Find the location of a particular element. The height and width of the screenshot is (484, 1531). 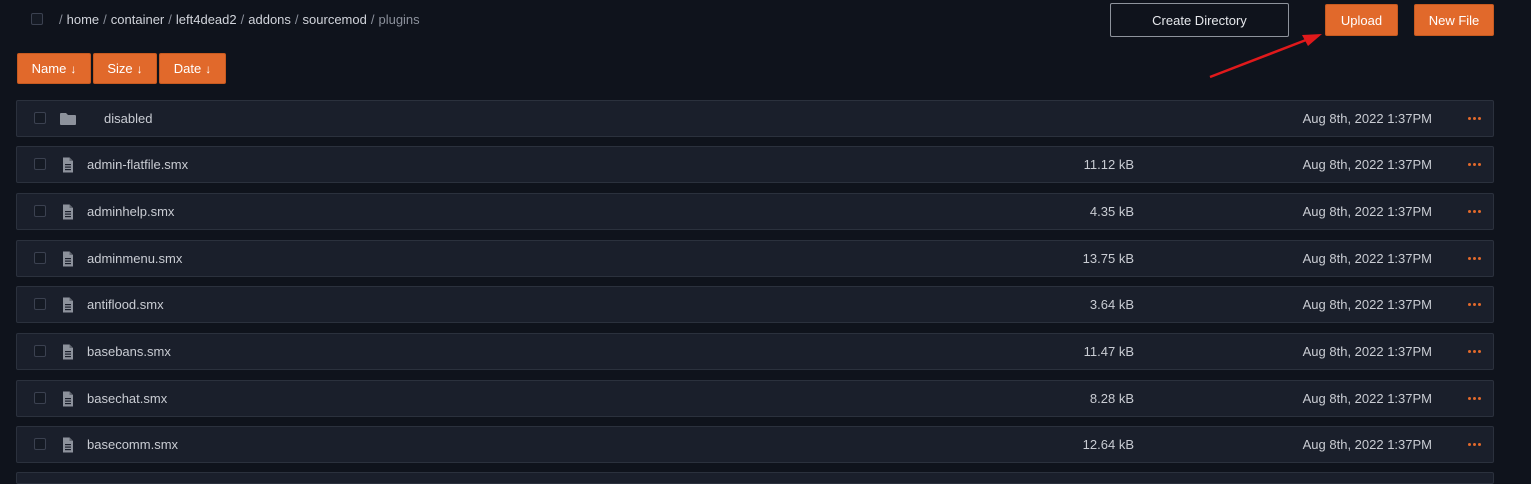

row-name: basecomm.smx is located at coordinates (132, 444).